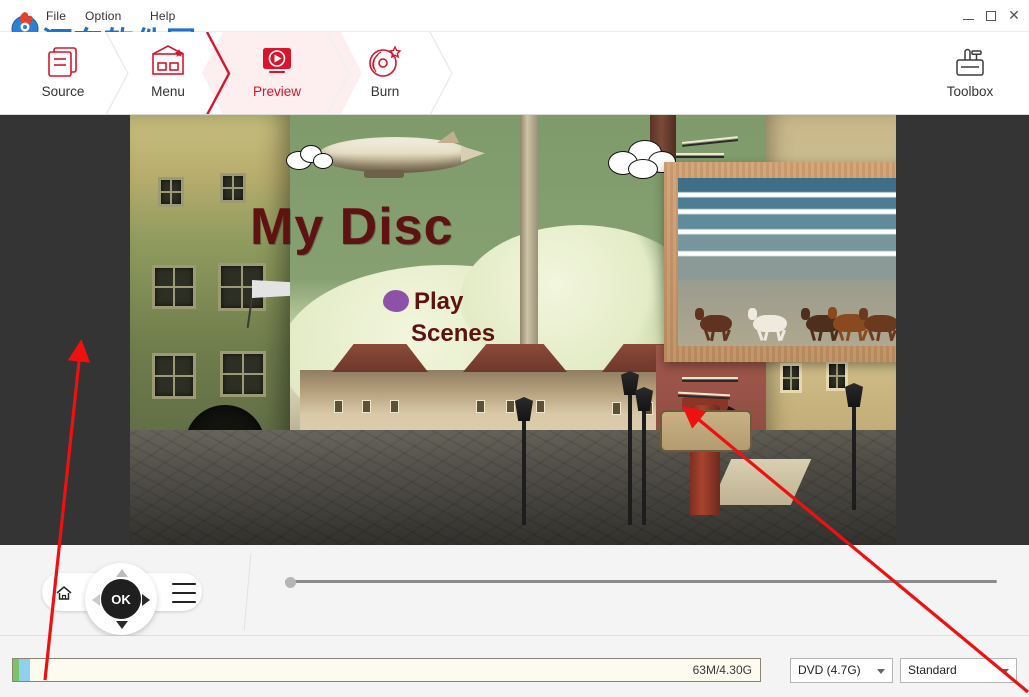 Image resolution: width=1029 pixels, height=697 pixels. I want to click on disc-capacity-bar: 63M/4.30G, so click(386, 670).